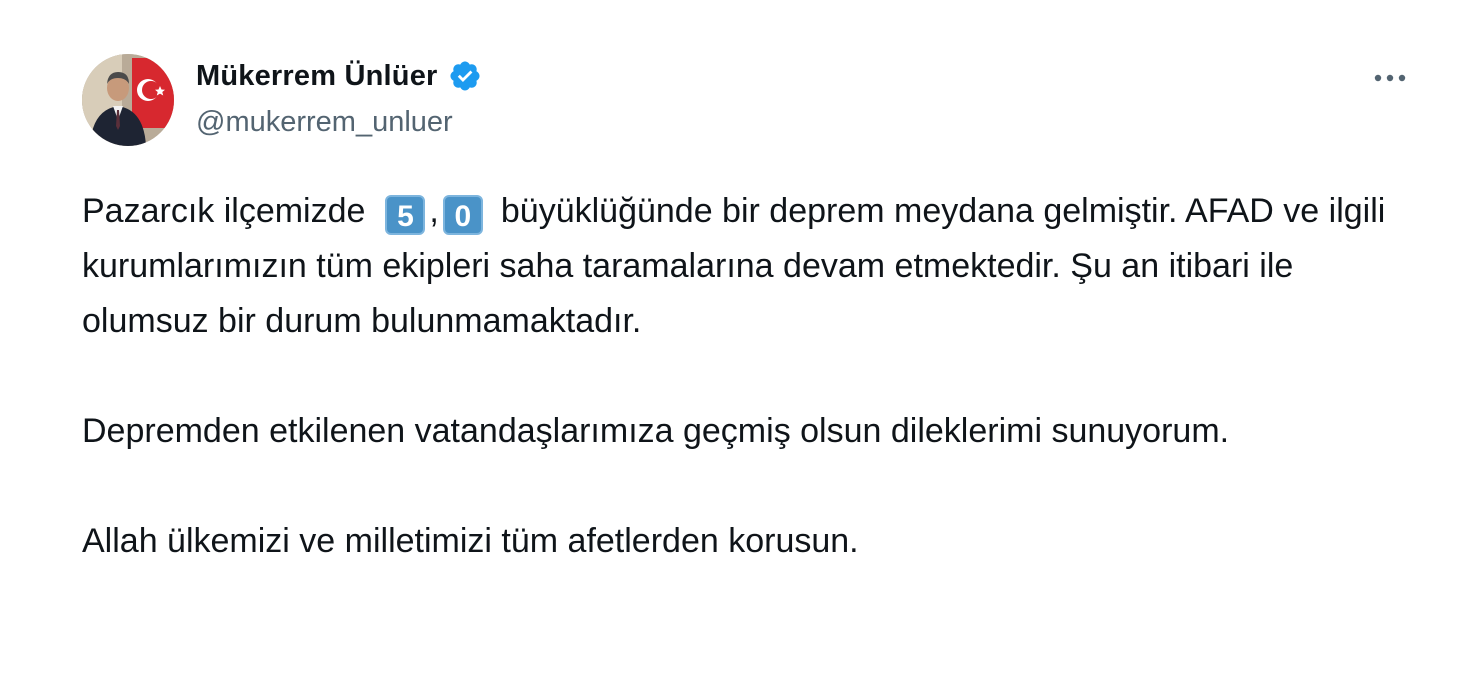 This screenshot has width=1484, height=675. What do you see at coordinates (224, 211) in the screenshot?
I see `tweet-text-intro: Pazarcık ilçemizde` at bounding box center [224, 211].